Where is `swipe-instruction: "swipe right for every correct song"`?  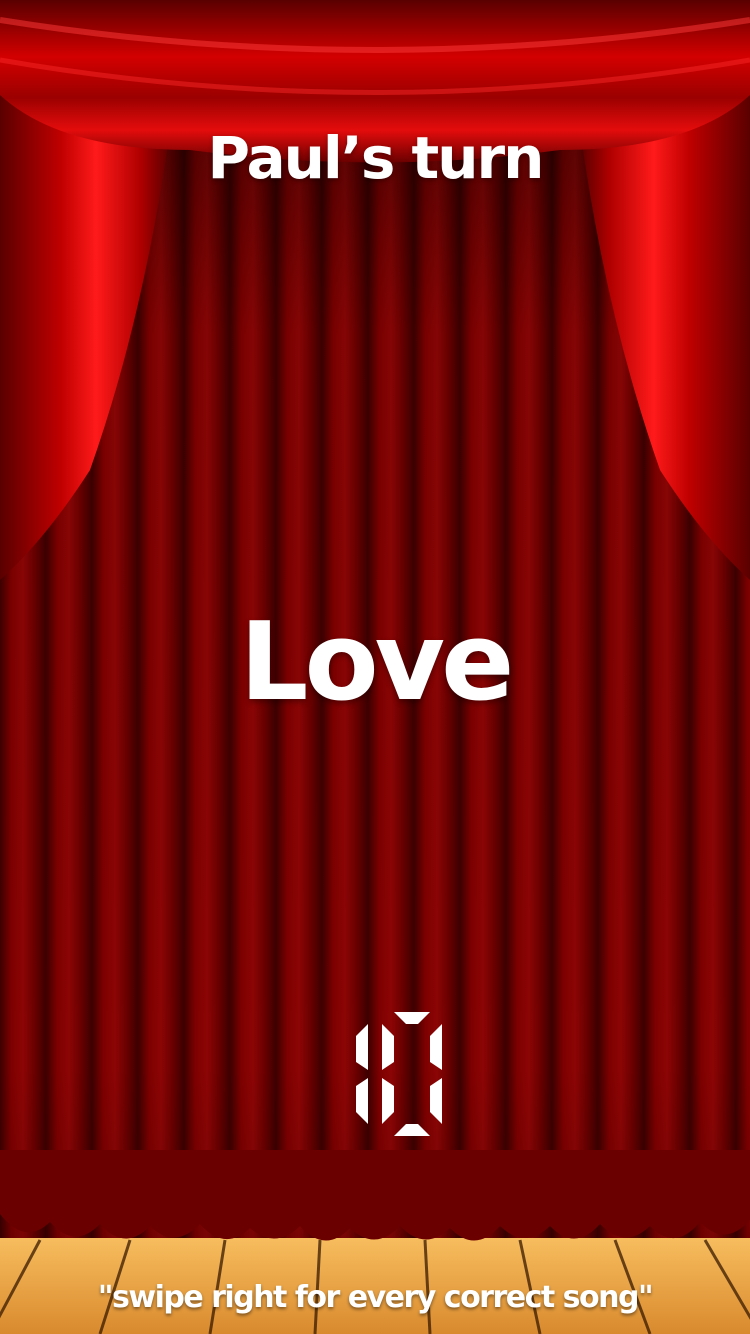
swipe-instruction: "swipe right for every correct song" is located at coordinates (375, 1297).